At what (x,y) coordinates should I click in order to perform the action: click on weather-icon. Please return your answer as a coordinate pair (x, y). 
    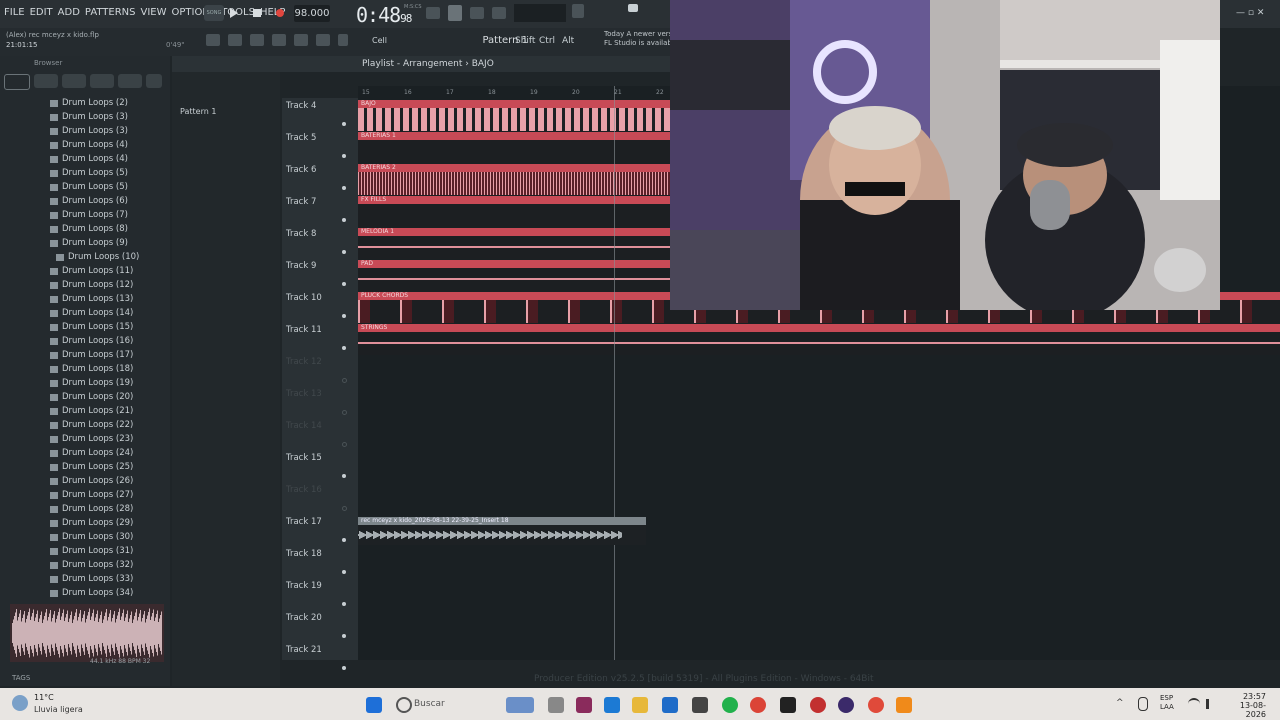
    Looking at the image, I should click on (20, 703).